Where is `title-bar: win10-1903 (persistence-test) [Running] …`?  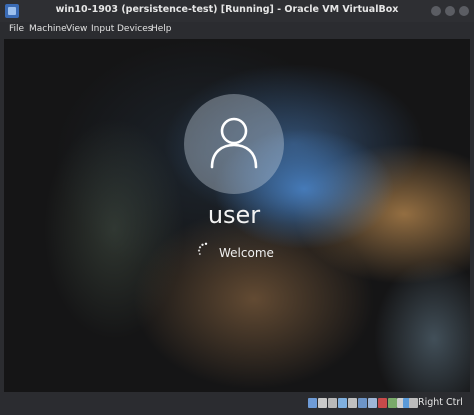 title-bar: win10-1903 (persistence-test) [Running] … is located at coordinates (237, 11).